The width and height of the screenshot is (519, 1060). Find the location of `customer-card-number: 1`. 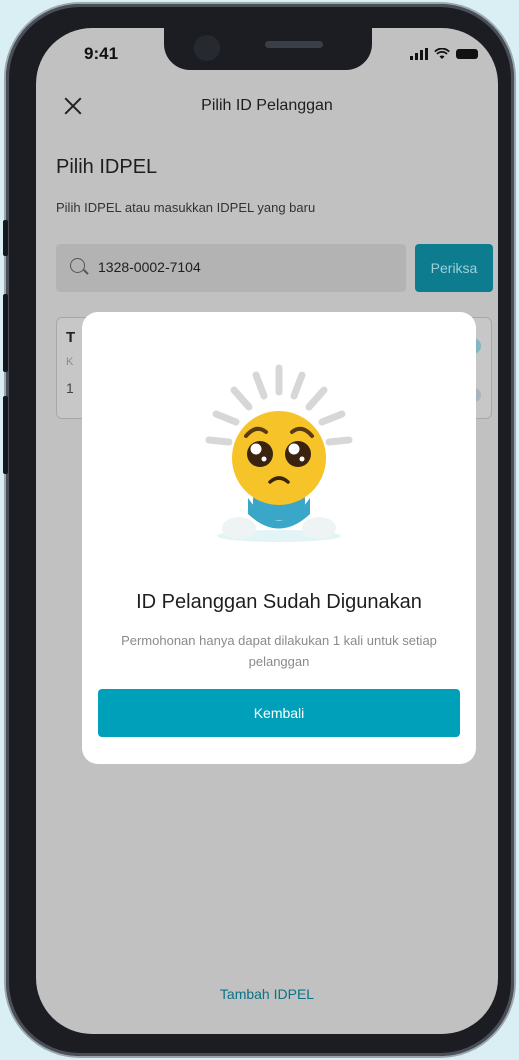

customer-card-number: 1 is located at coordinates (70, 388).